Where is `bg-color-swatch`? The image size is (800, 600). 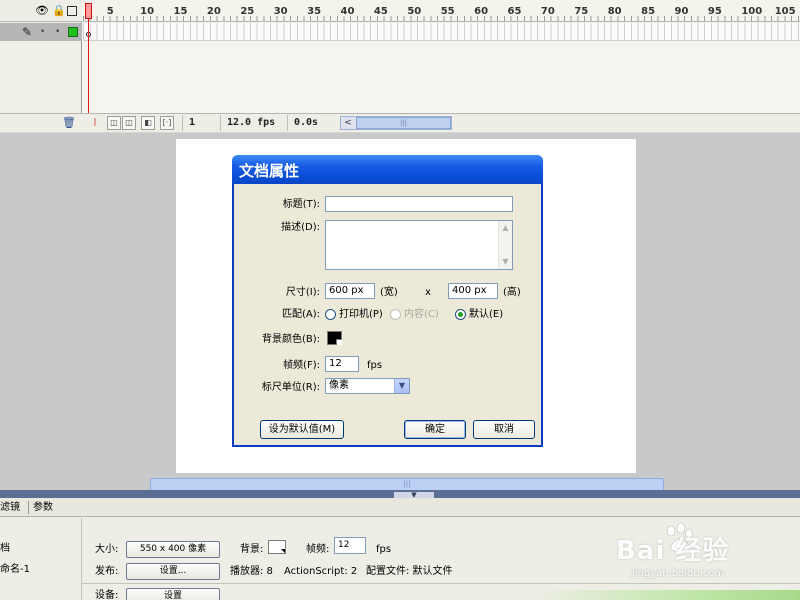
bg-color-swatch is located at coordinates (334, 338).